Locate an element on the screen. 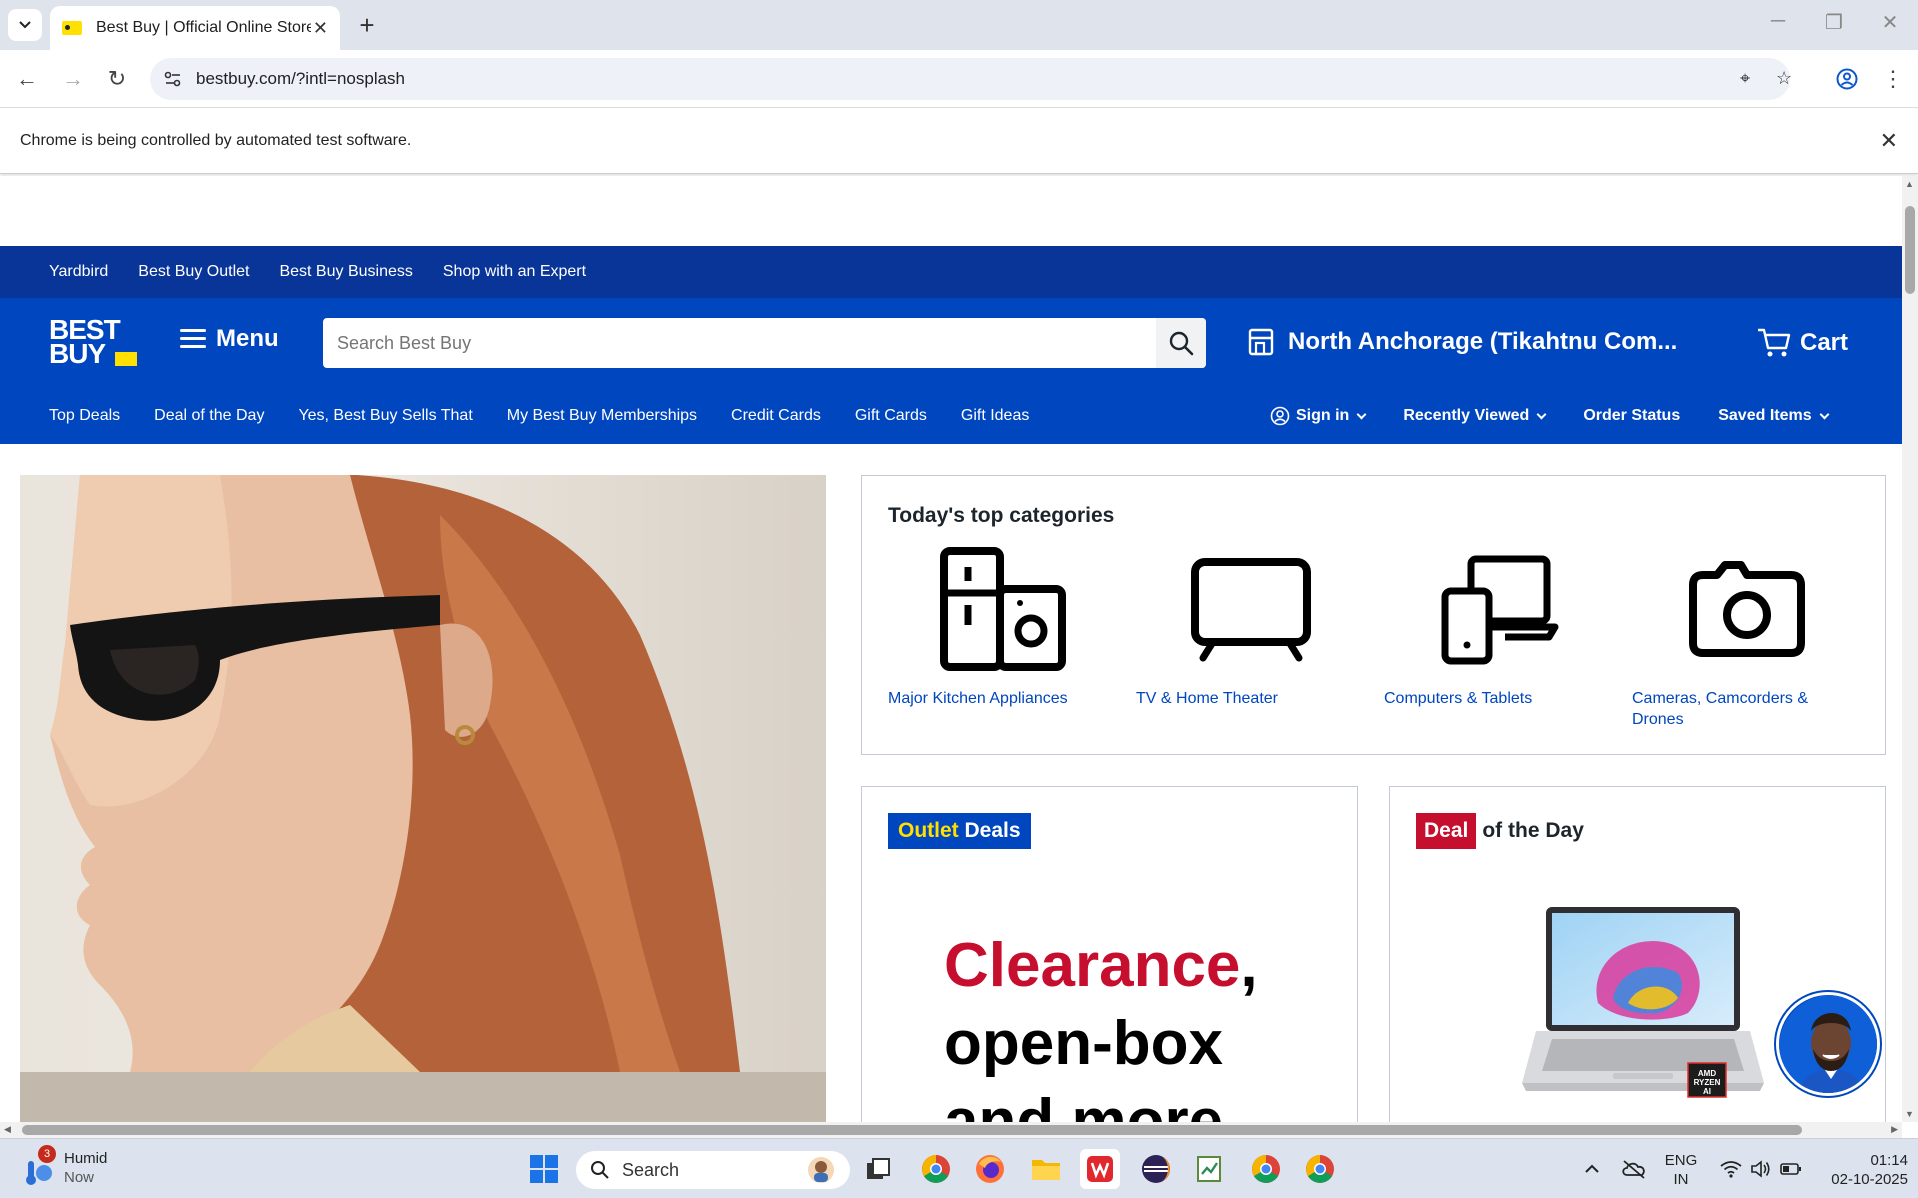 This screenshot has width=1918, height=1198. minimize-icon: ─ is located at coordinates (1778, 21).